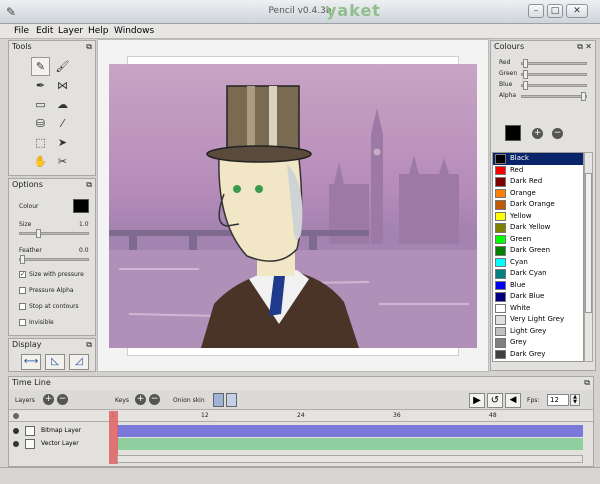 Image resolution: width=600 pixels, height=484 pixels. What do you see at coordinates (54, 259) in the screenshot?
I see `feather-slider` at bounding box center [54, 259].